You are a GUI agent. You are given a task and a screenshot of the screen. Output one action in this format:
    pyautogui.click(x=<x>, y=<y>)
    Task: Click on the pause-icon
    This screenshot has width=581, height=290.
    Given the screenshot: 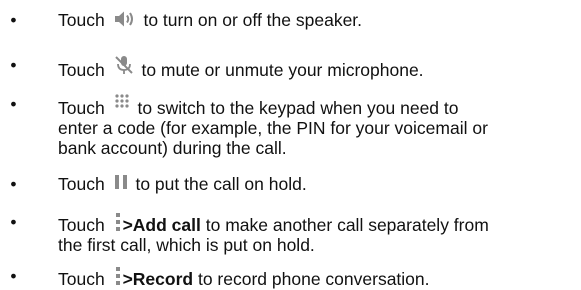 What is the action you would take?
    pyautogui.click(x=121, y=182)
    